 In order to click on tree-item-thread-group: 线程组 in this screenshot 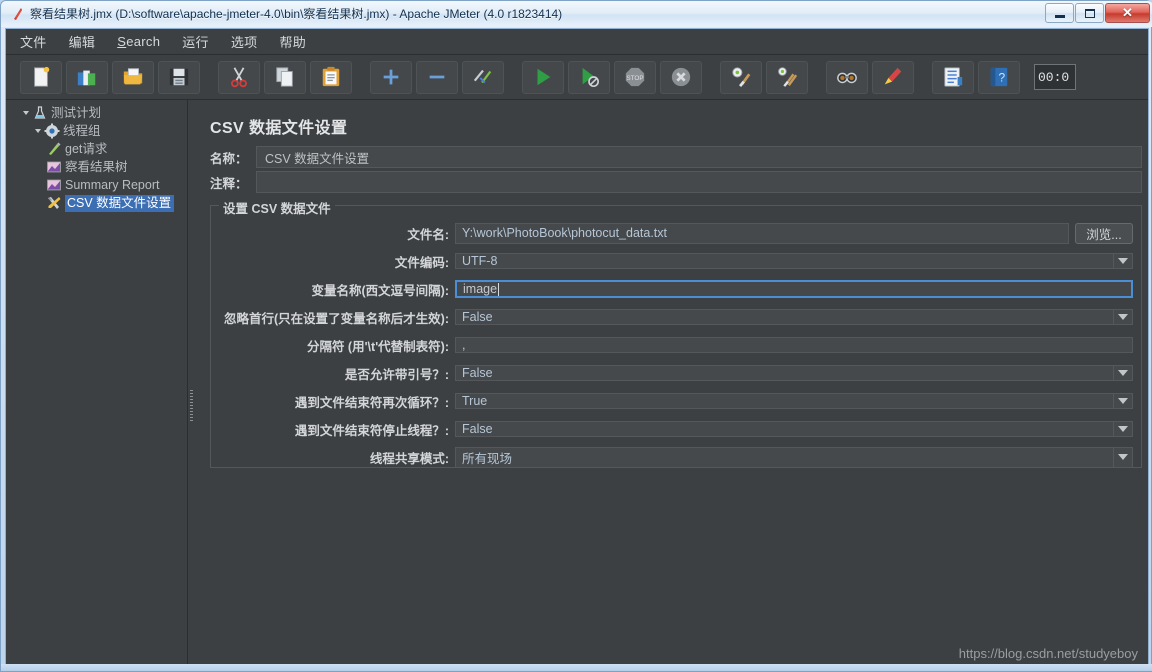, I will do `click(96, 131)`.